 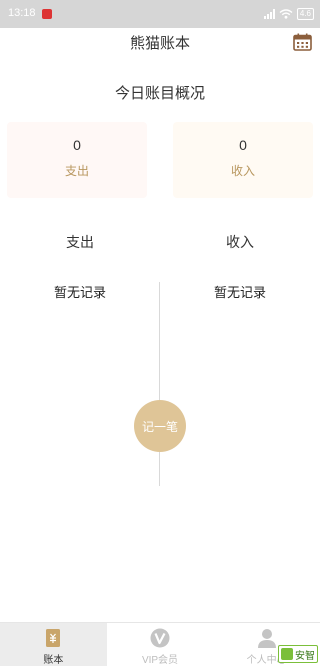 I want to click on app-header: 熊猫账本, so click(x=160, y=42).